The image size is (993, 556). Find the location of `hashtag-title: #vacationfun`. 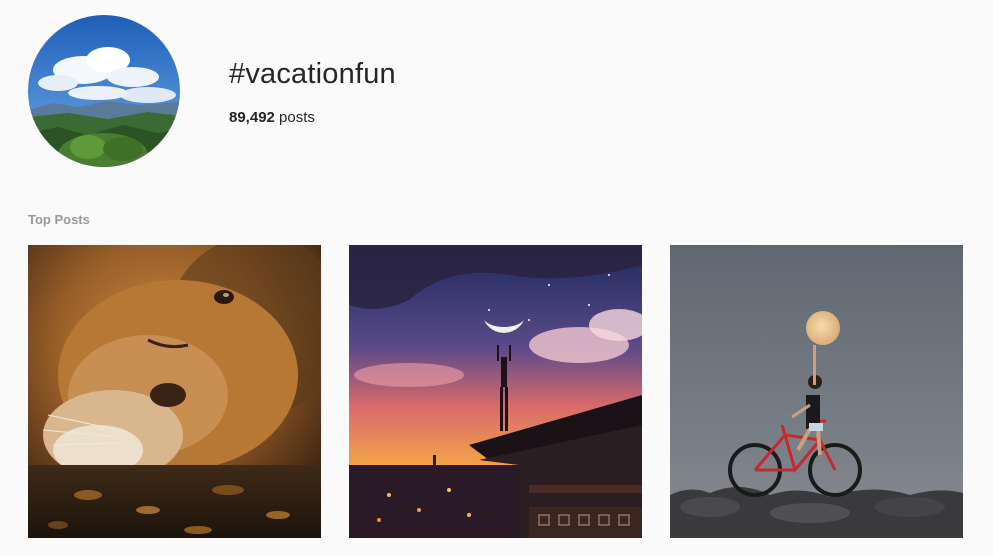

hashtag-title: #vacationfun is located at coordinates (312, 74).